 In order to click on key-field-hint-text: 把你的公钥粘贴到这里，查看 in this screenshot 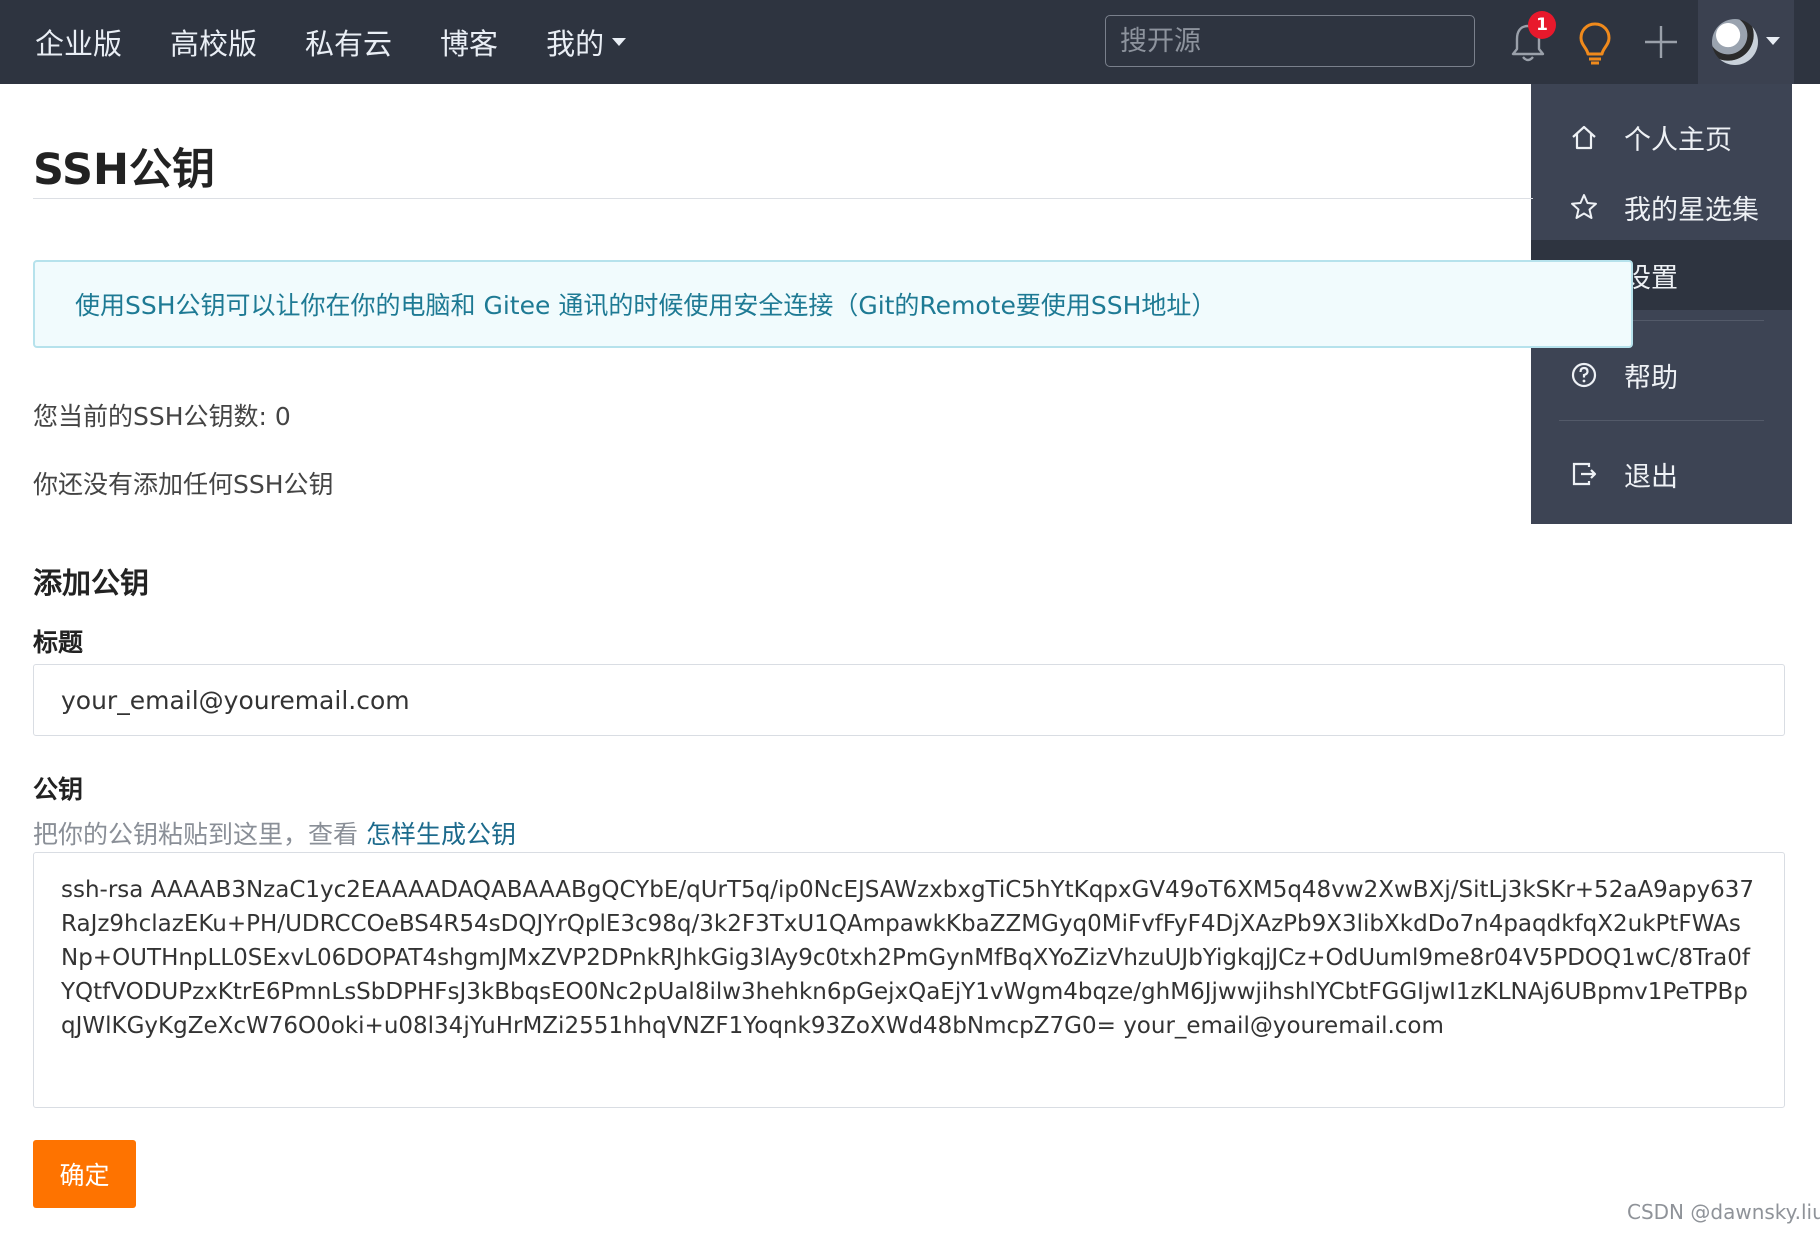, I will do `click(199, 834)`.